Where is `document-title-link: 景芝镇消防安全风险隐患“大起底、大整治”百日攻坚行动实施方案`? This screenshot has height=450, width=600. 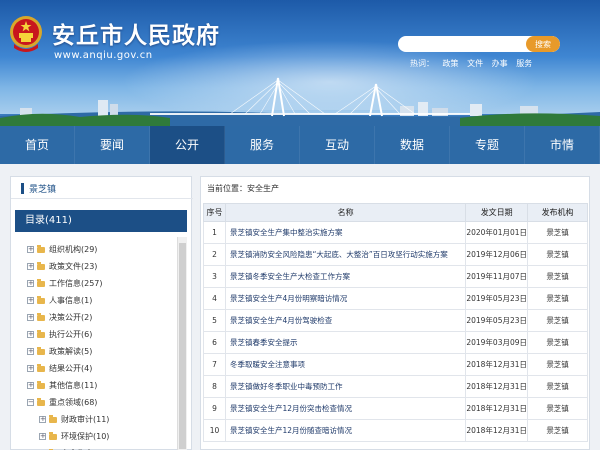
document-title-link: 景芝镇消防安全风险隐患“大起底、大整治”百日攻坚行动实施方案 is located at coordinates (345, 254).